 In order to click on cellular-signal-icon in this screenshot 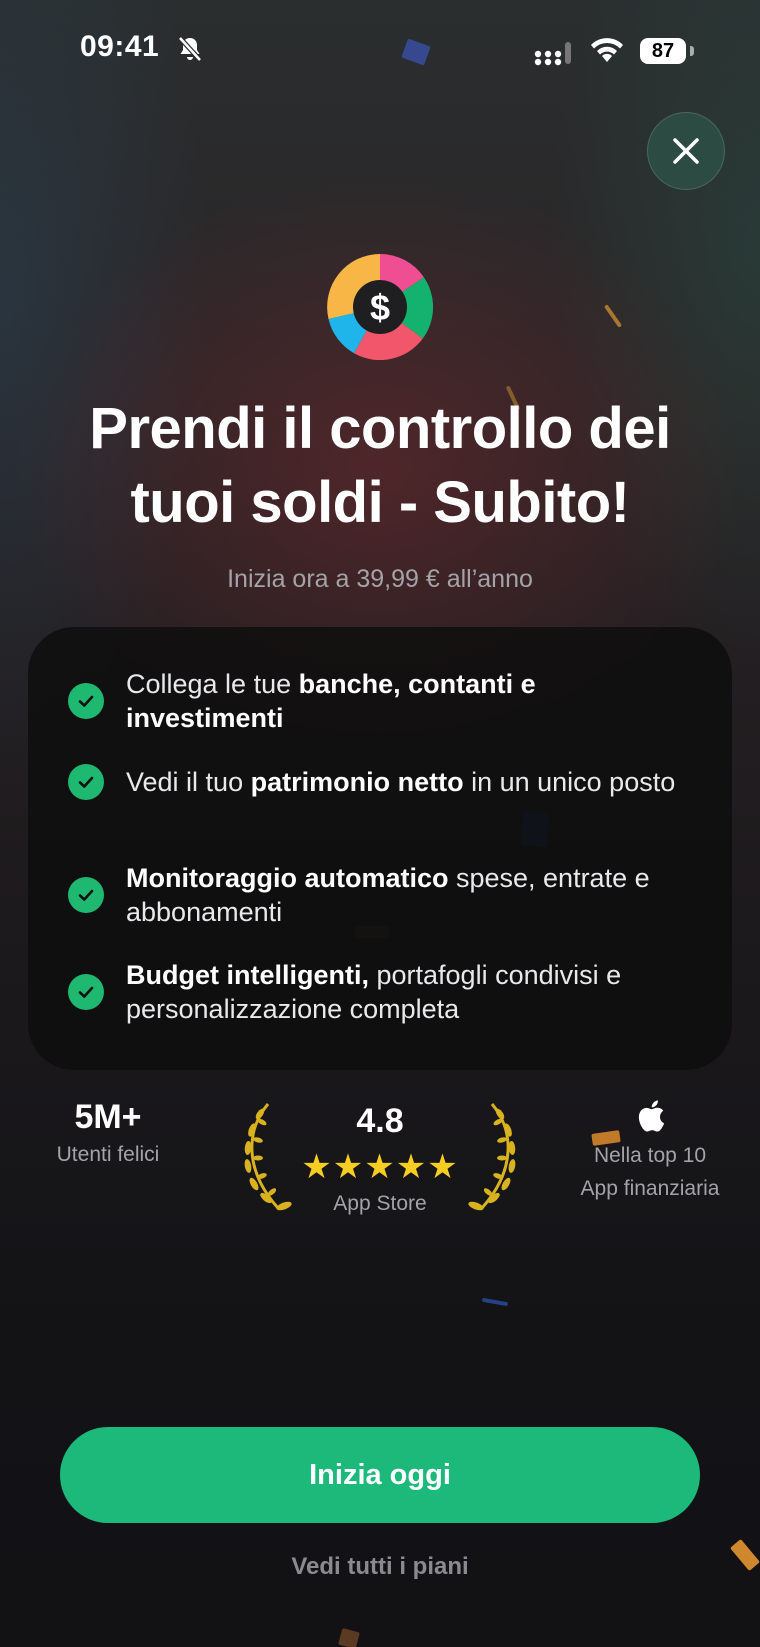, I will do `click(552, 54)`.